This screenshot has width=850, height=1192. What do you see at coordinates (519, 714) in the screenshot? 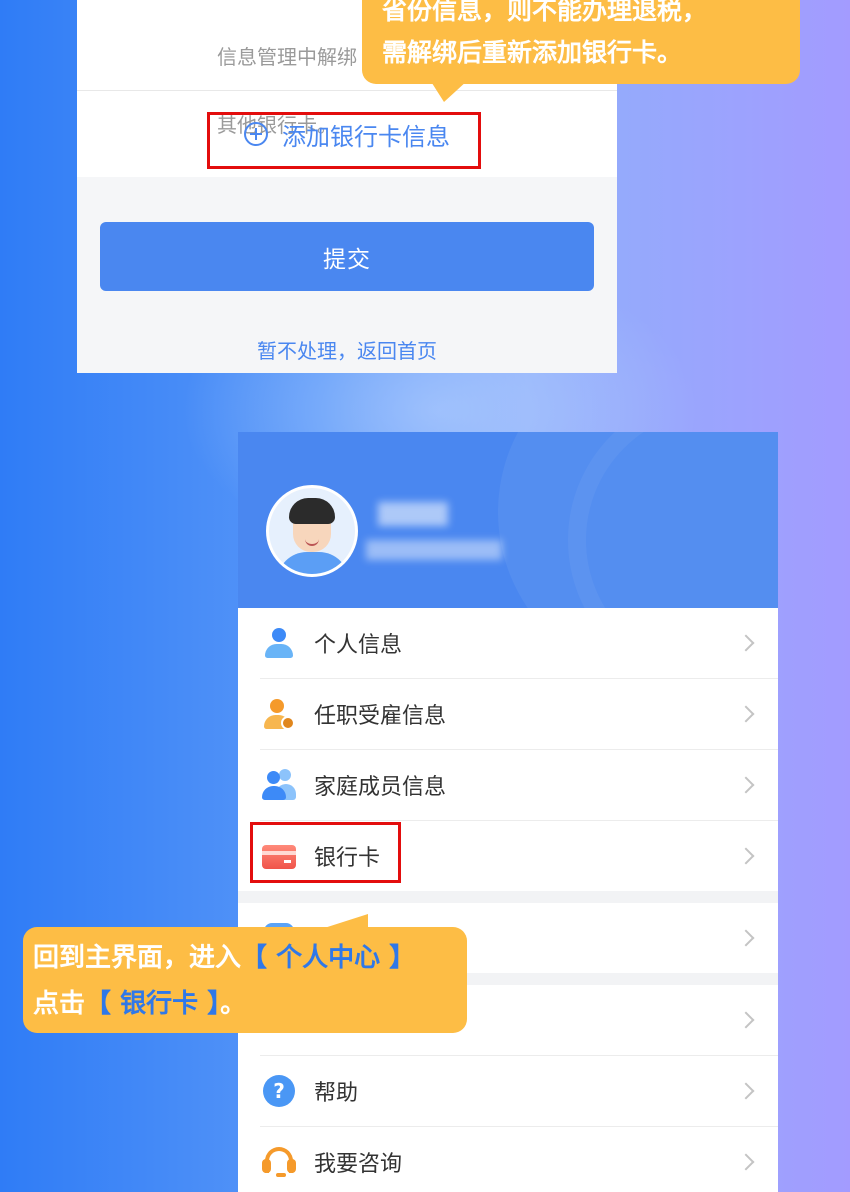
I see `menu-item-employment-info: 任职受雇信息` at bounding box center [519, 714].